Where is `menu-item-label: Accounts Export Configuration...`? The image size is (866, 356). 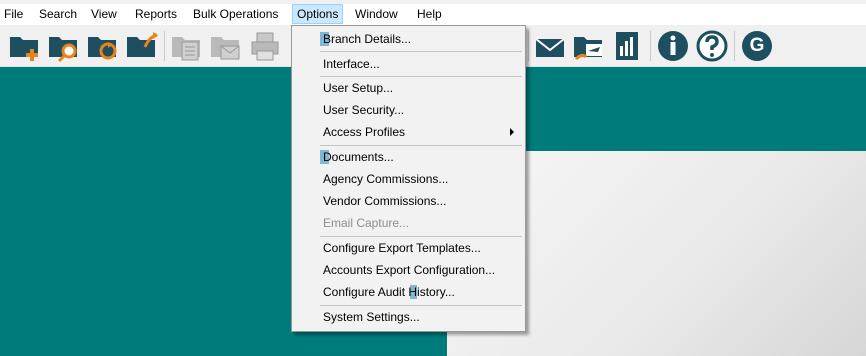 menu-item-label: Accounts Export Configuration... is located at coordinates (409, 270).